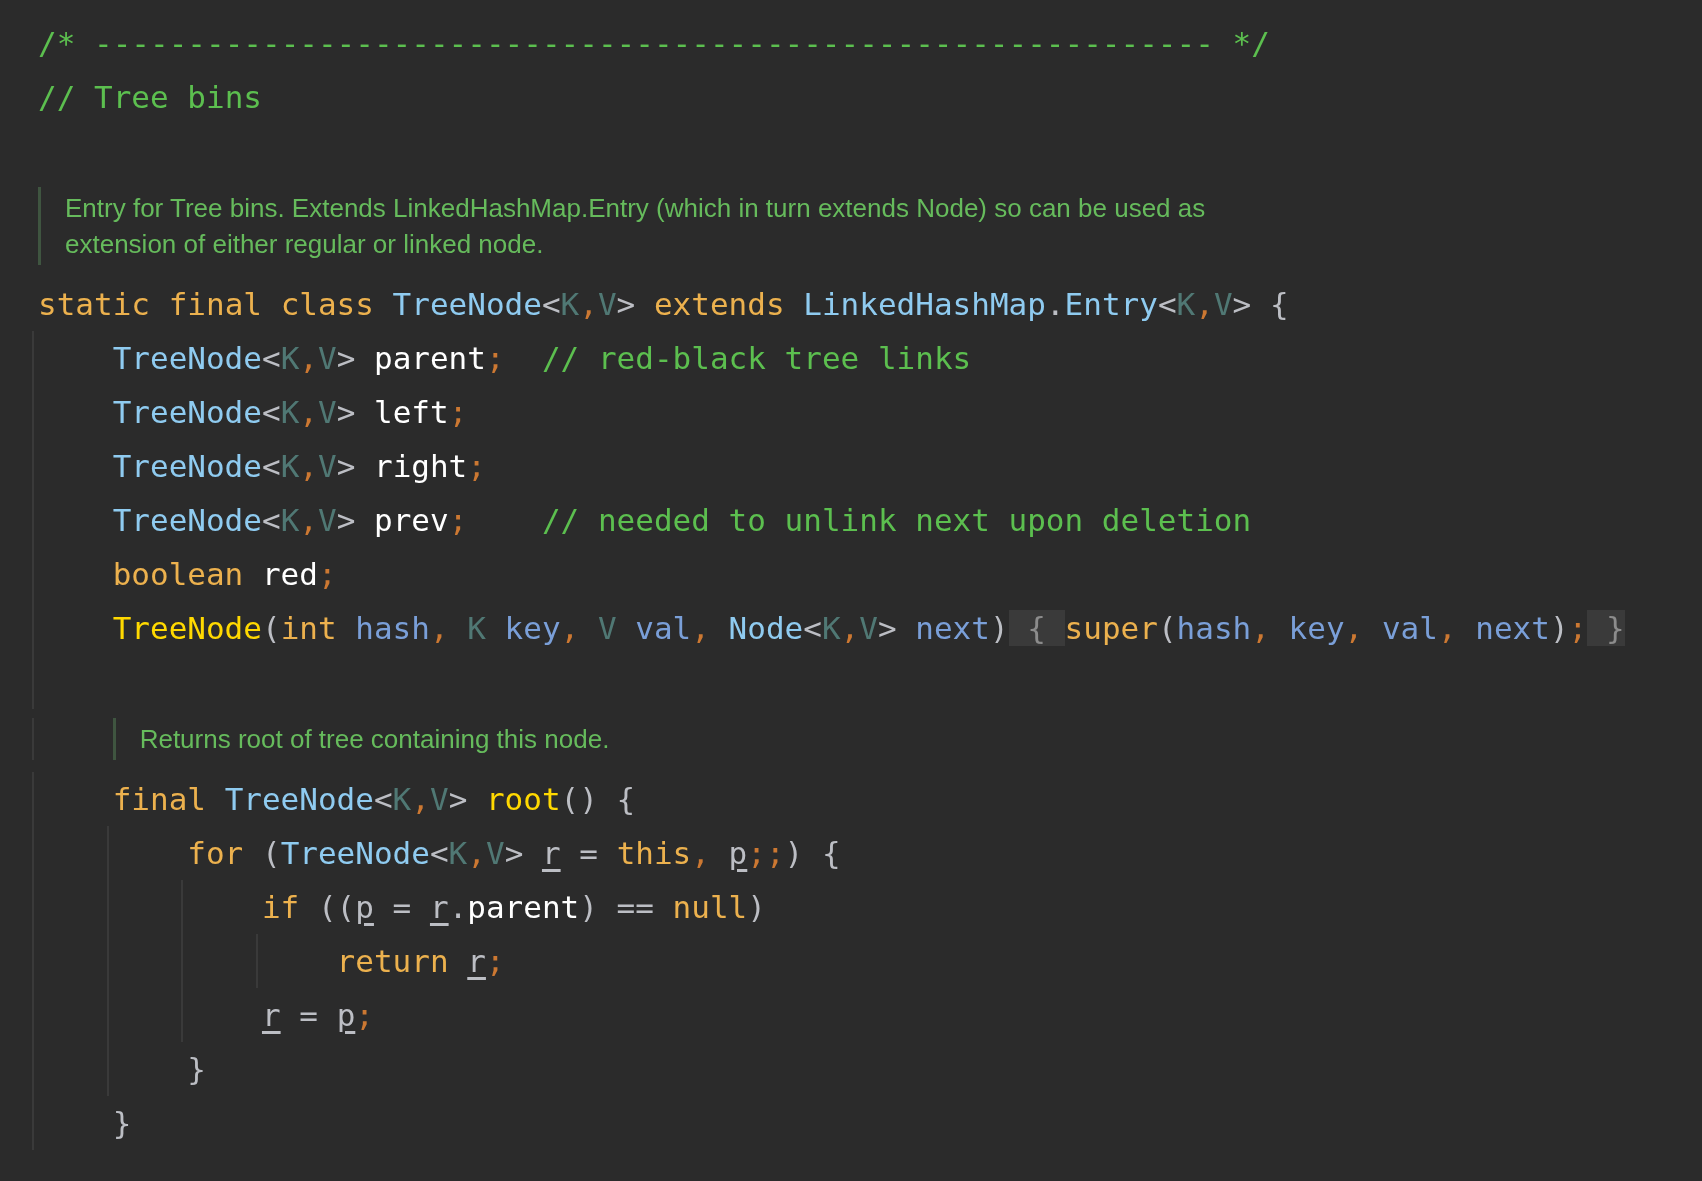 The width and height of the screenshot is (1702, 1181). I want to click on code-line: TreeNode<K,V> left;, so click(290, 412).